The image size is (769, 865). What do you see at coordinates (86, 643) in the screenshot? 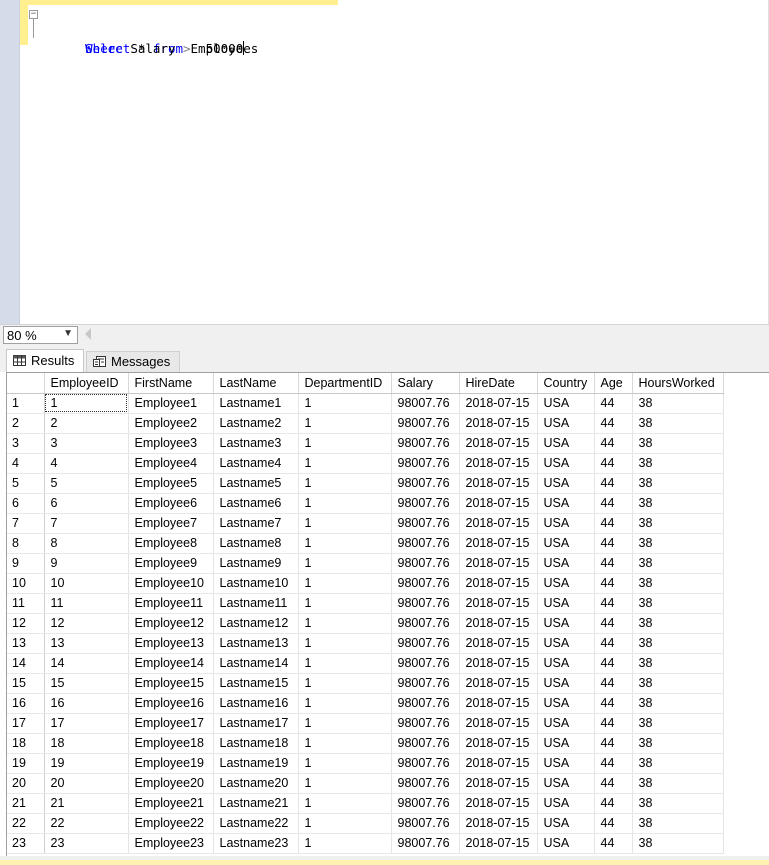
I see `grid-cell: 13` at bounding box center [86, 643].